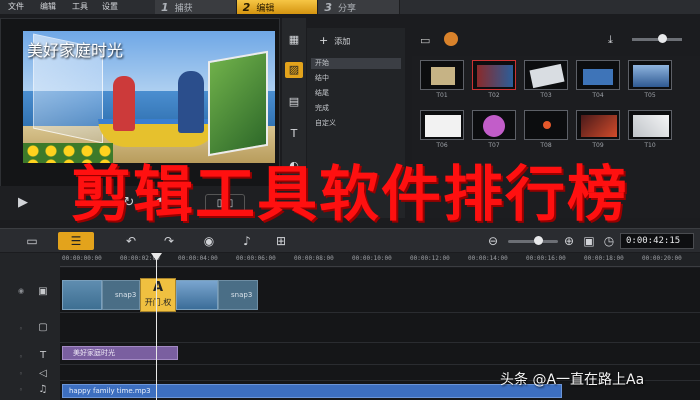  What do you see at coordinates (43, 356) in the screenshot?
I see `title-track-icon: T` at bounding box center [43, 356].